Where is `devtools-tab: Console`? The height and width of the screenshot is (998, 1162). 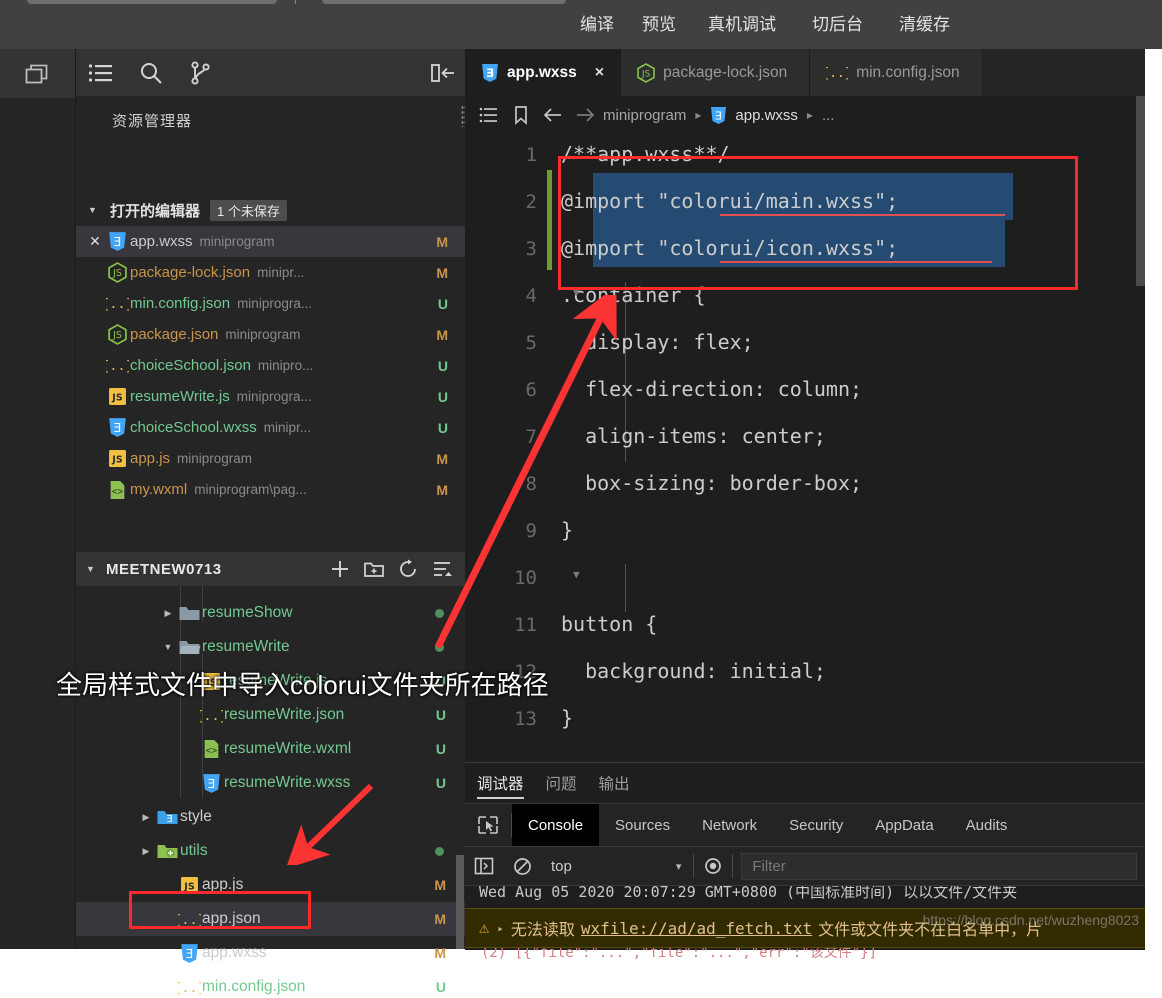
devtools-tab: Console is located at coordinates (556, 825).